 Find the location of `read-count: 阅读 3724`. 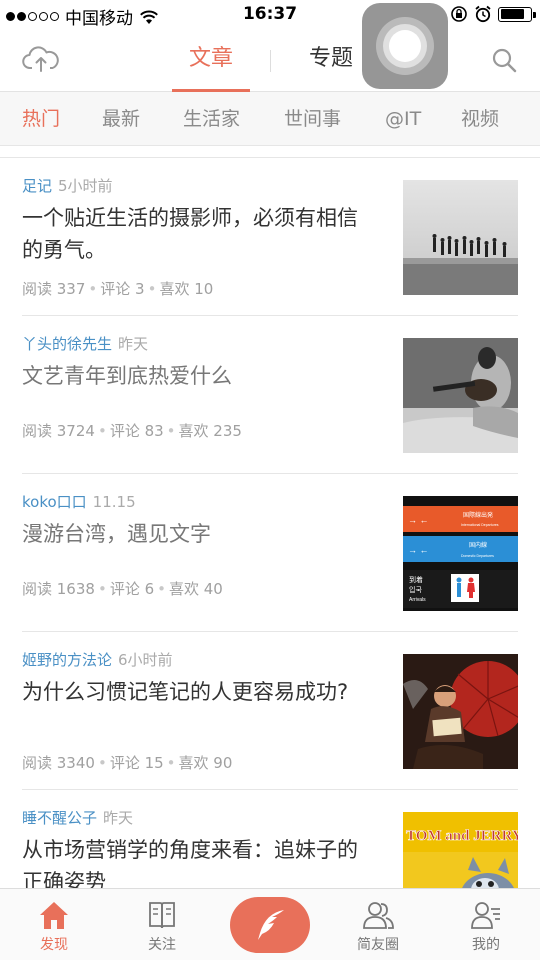

read-count: 阅读 3724 is located at coordinates (58, 431).